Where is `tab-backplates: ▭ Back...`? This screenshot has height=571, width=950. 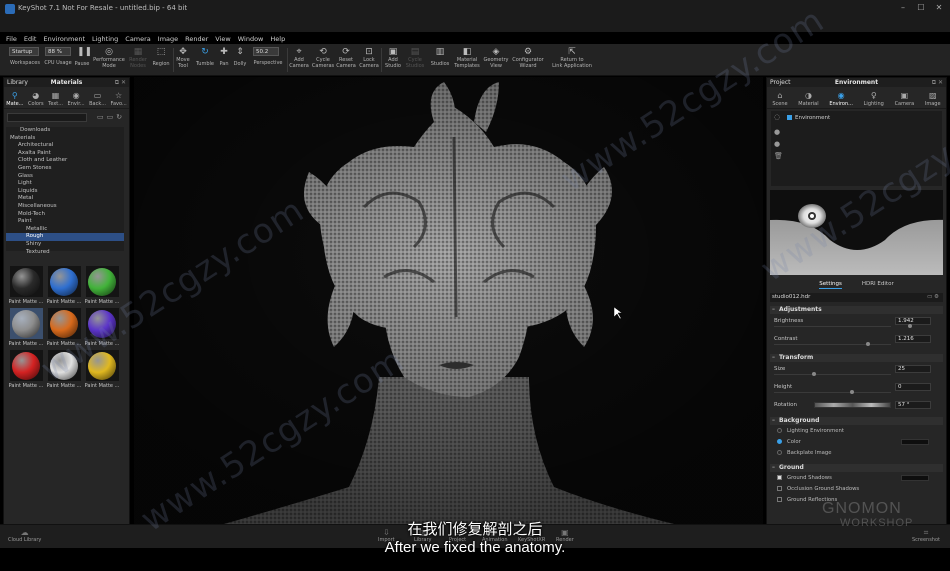
tab-backplates: ▭ Back... is located at coordinates (97, 99).